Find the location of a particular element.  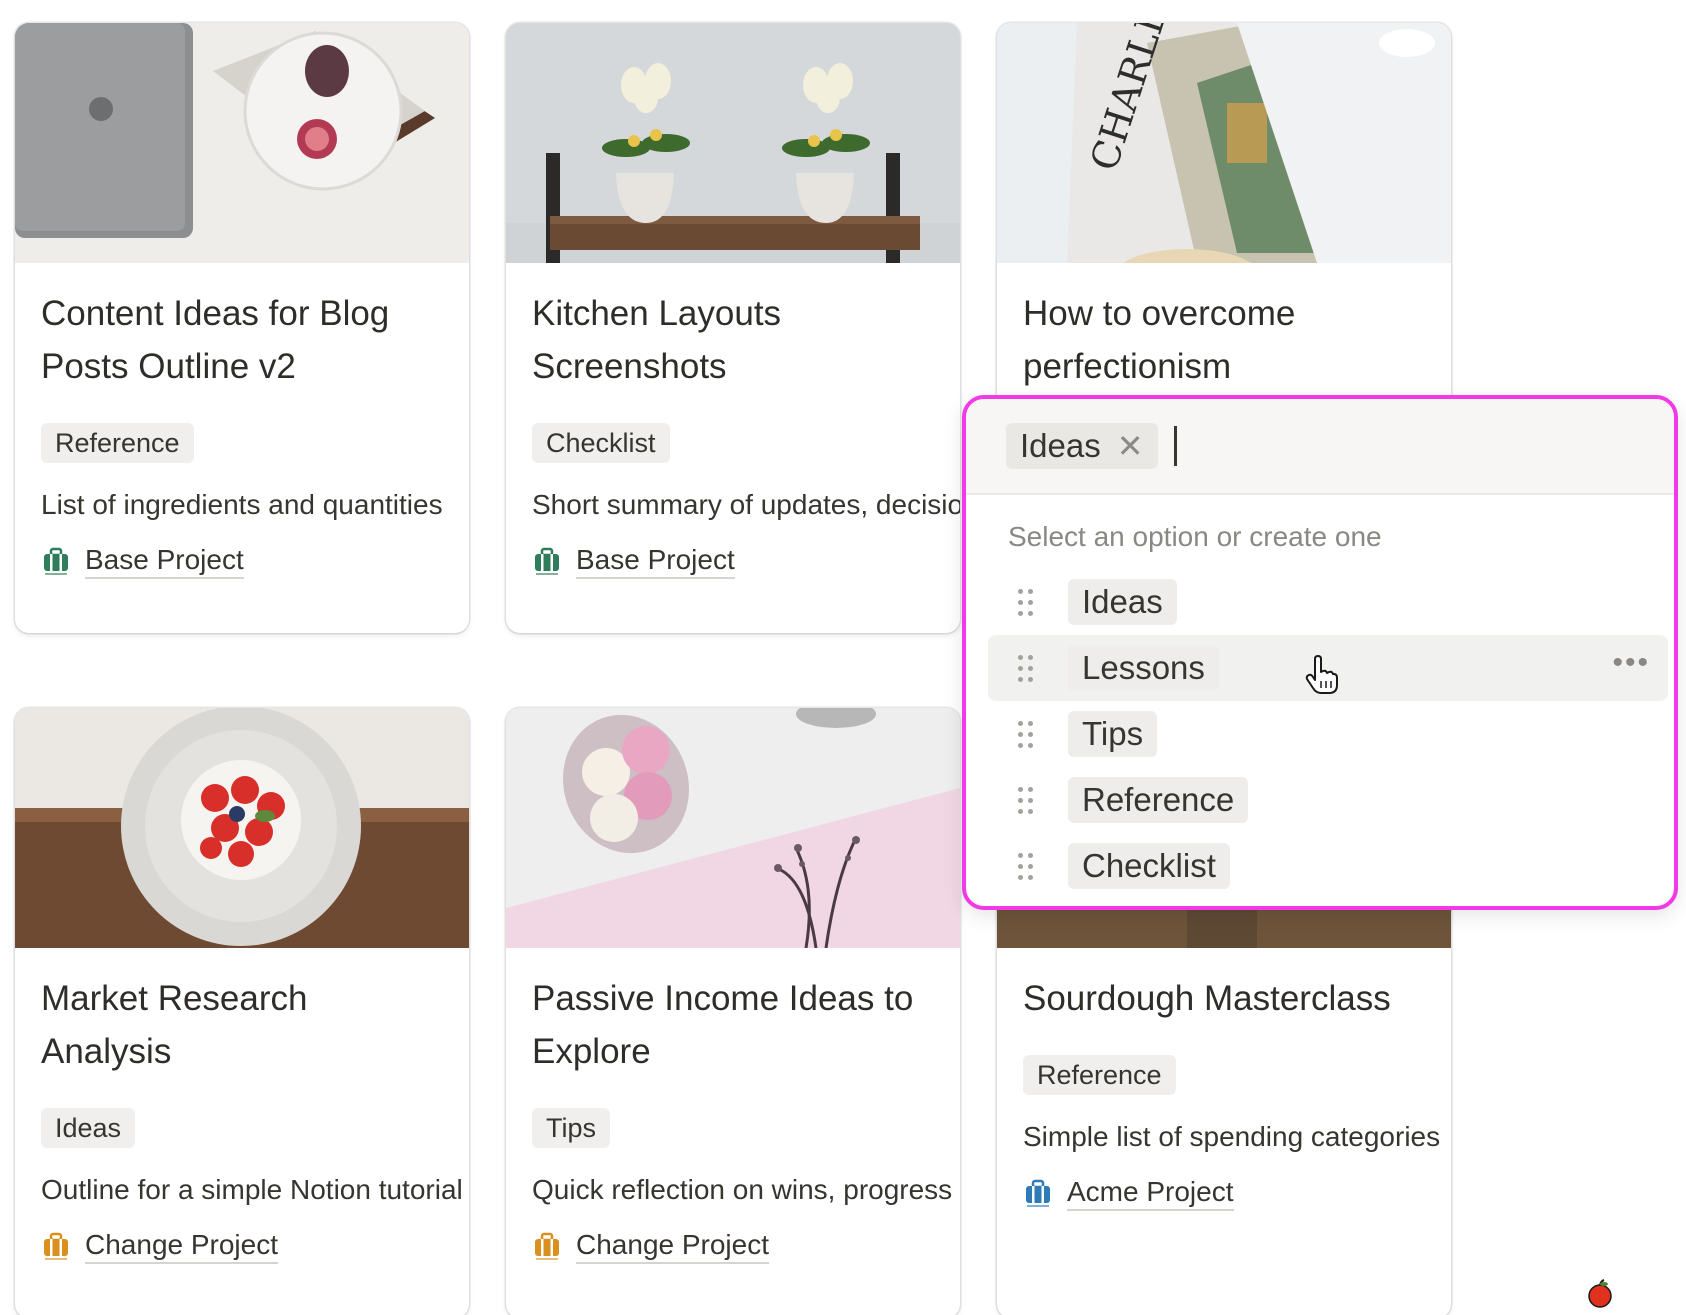

project-label: Acme Project is located at coordinates (1150, 1193).